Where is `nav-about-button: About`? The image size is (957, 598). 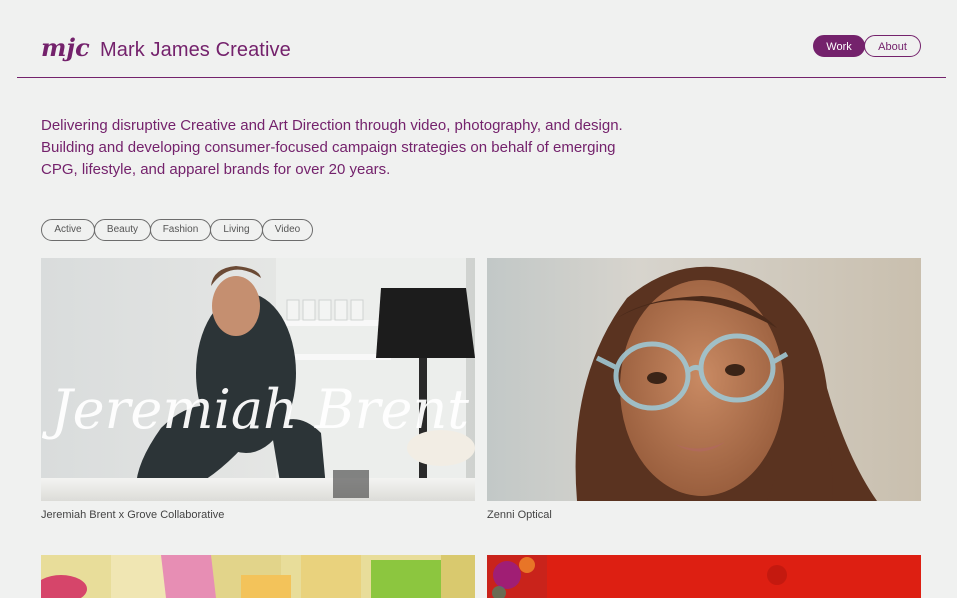 nav-about-button: About is located at coordinates (892, 46).